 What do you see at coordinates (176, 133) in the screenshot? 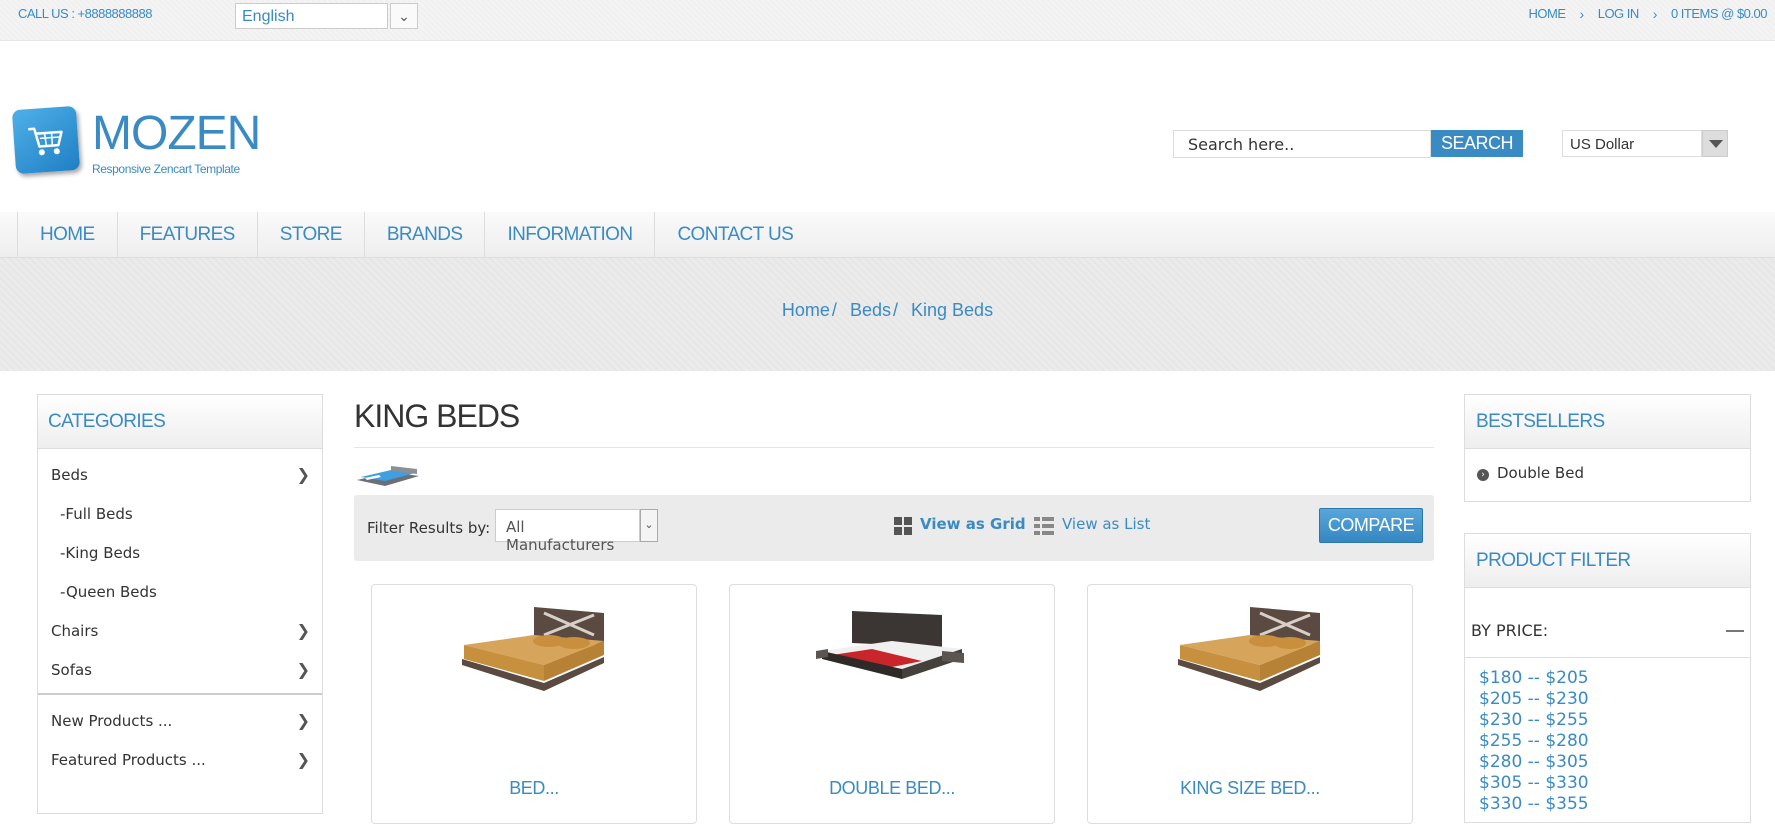
I see `brand-name: MOZEN` at bounding box center [176, 133].